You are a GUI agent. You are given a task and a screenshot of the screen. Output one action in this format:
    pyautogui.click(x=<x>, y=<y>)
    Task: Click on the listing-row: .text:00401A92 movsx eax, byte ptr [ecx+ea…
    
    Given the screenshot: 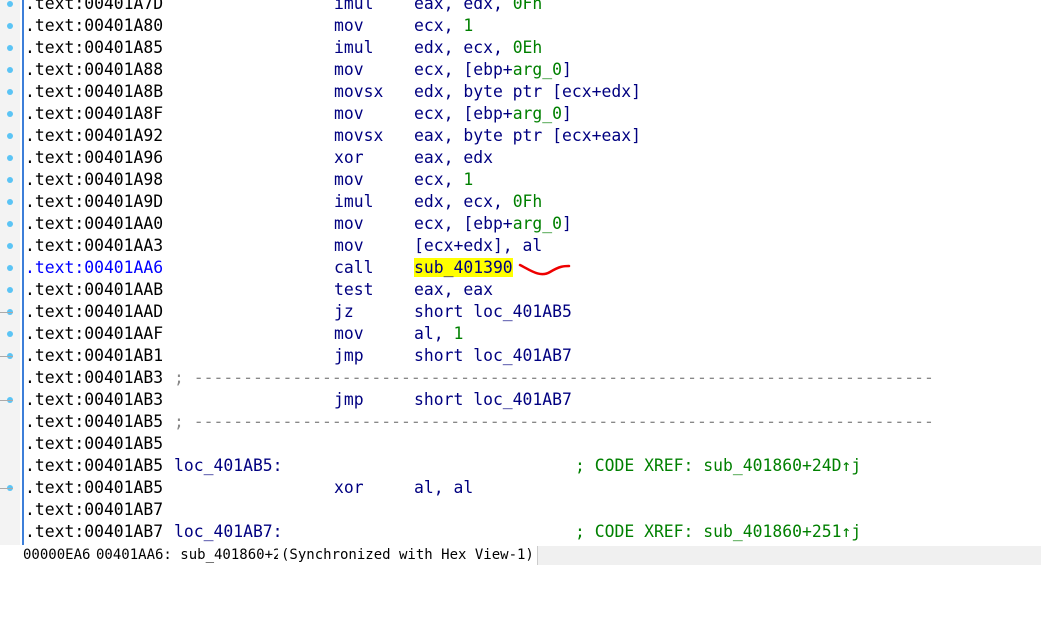 What is the action you would take?
    pyautogui.click(x=520, y=136)
    